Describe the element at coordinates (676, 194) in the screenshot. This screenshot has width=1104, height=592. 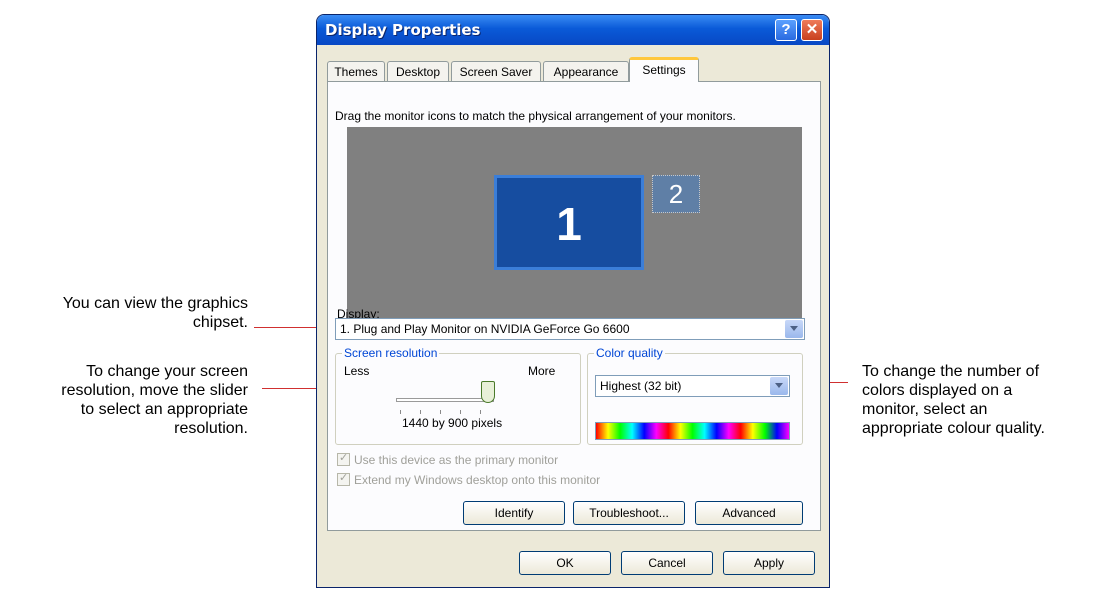
I see `monitor-2-icon: 2` at that location.